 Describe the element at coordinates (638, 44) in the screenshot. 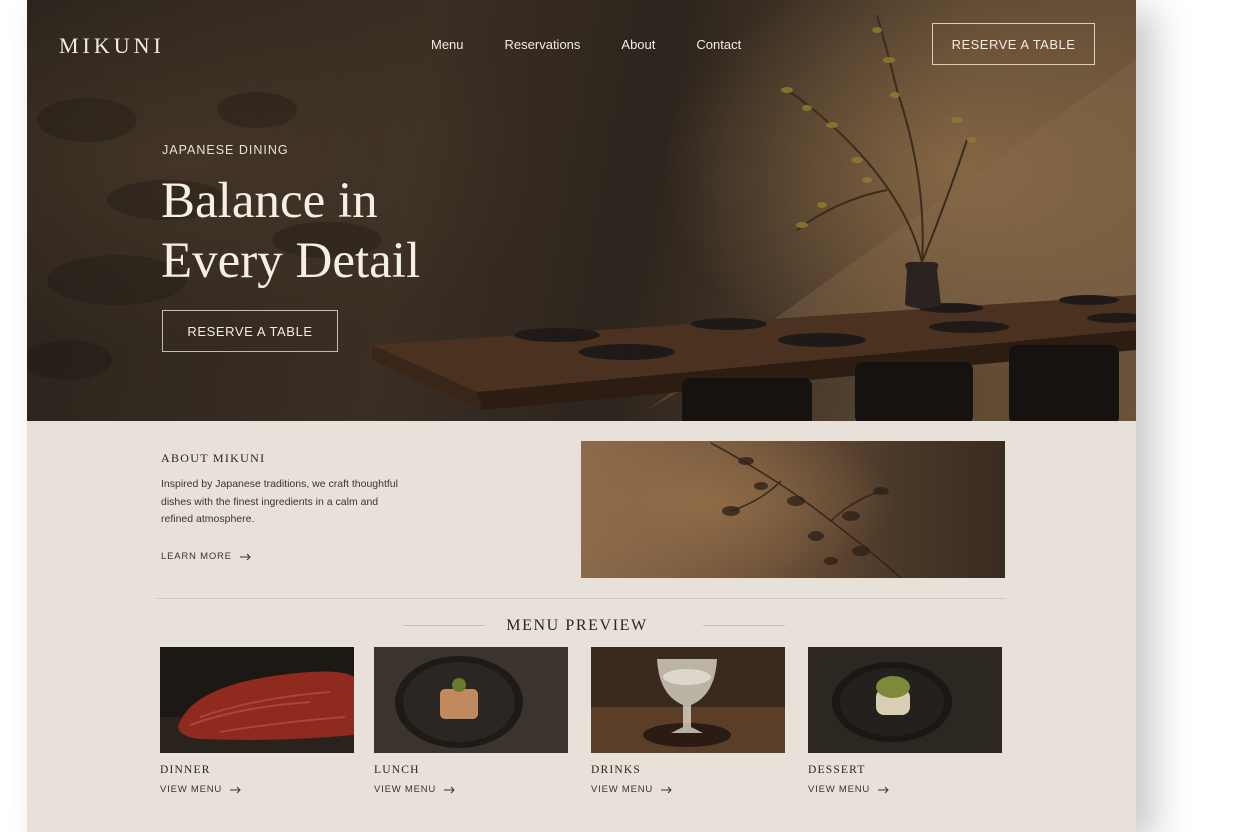

I see `nav-item-about: About` at that location.